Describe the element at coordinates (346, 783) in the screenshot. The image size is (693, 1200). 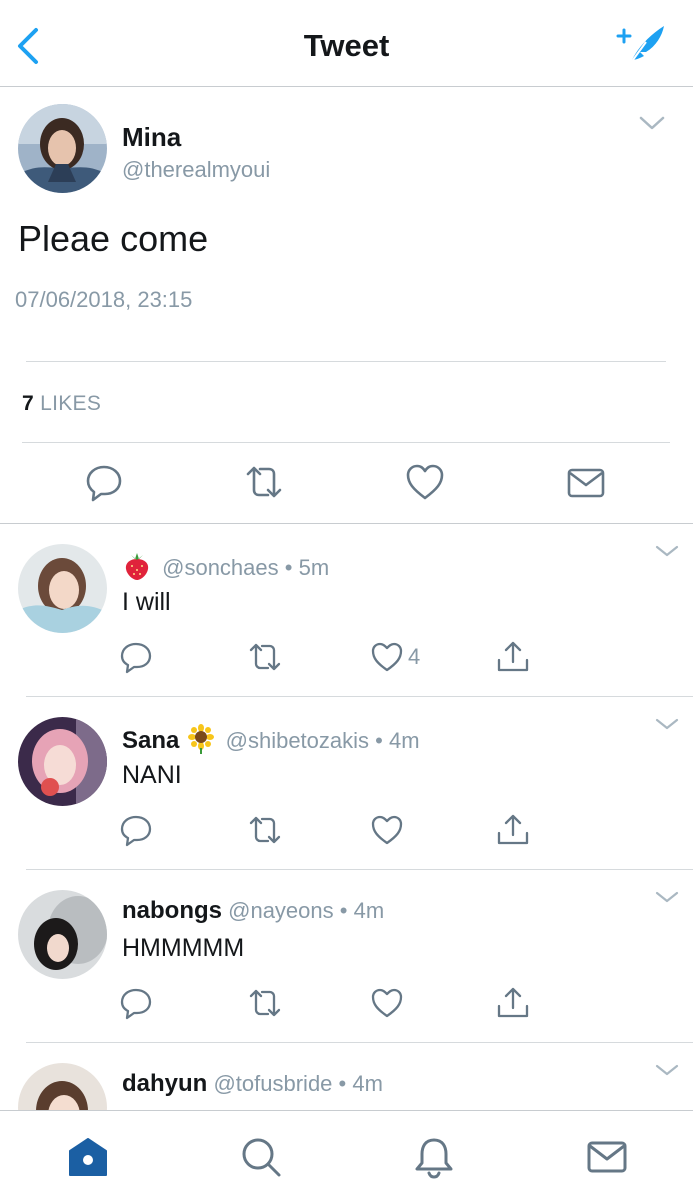
I see `reply-tweet: Sana @shibetozakis • 4m NANI` at that location.